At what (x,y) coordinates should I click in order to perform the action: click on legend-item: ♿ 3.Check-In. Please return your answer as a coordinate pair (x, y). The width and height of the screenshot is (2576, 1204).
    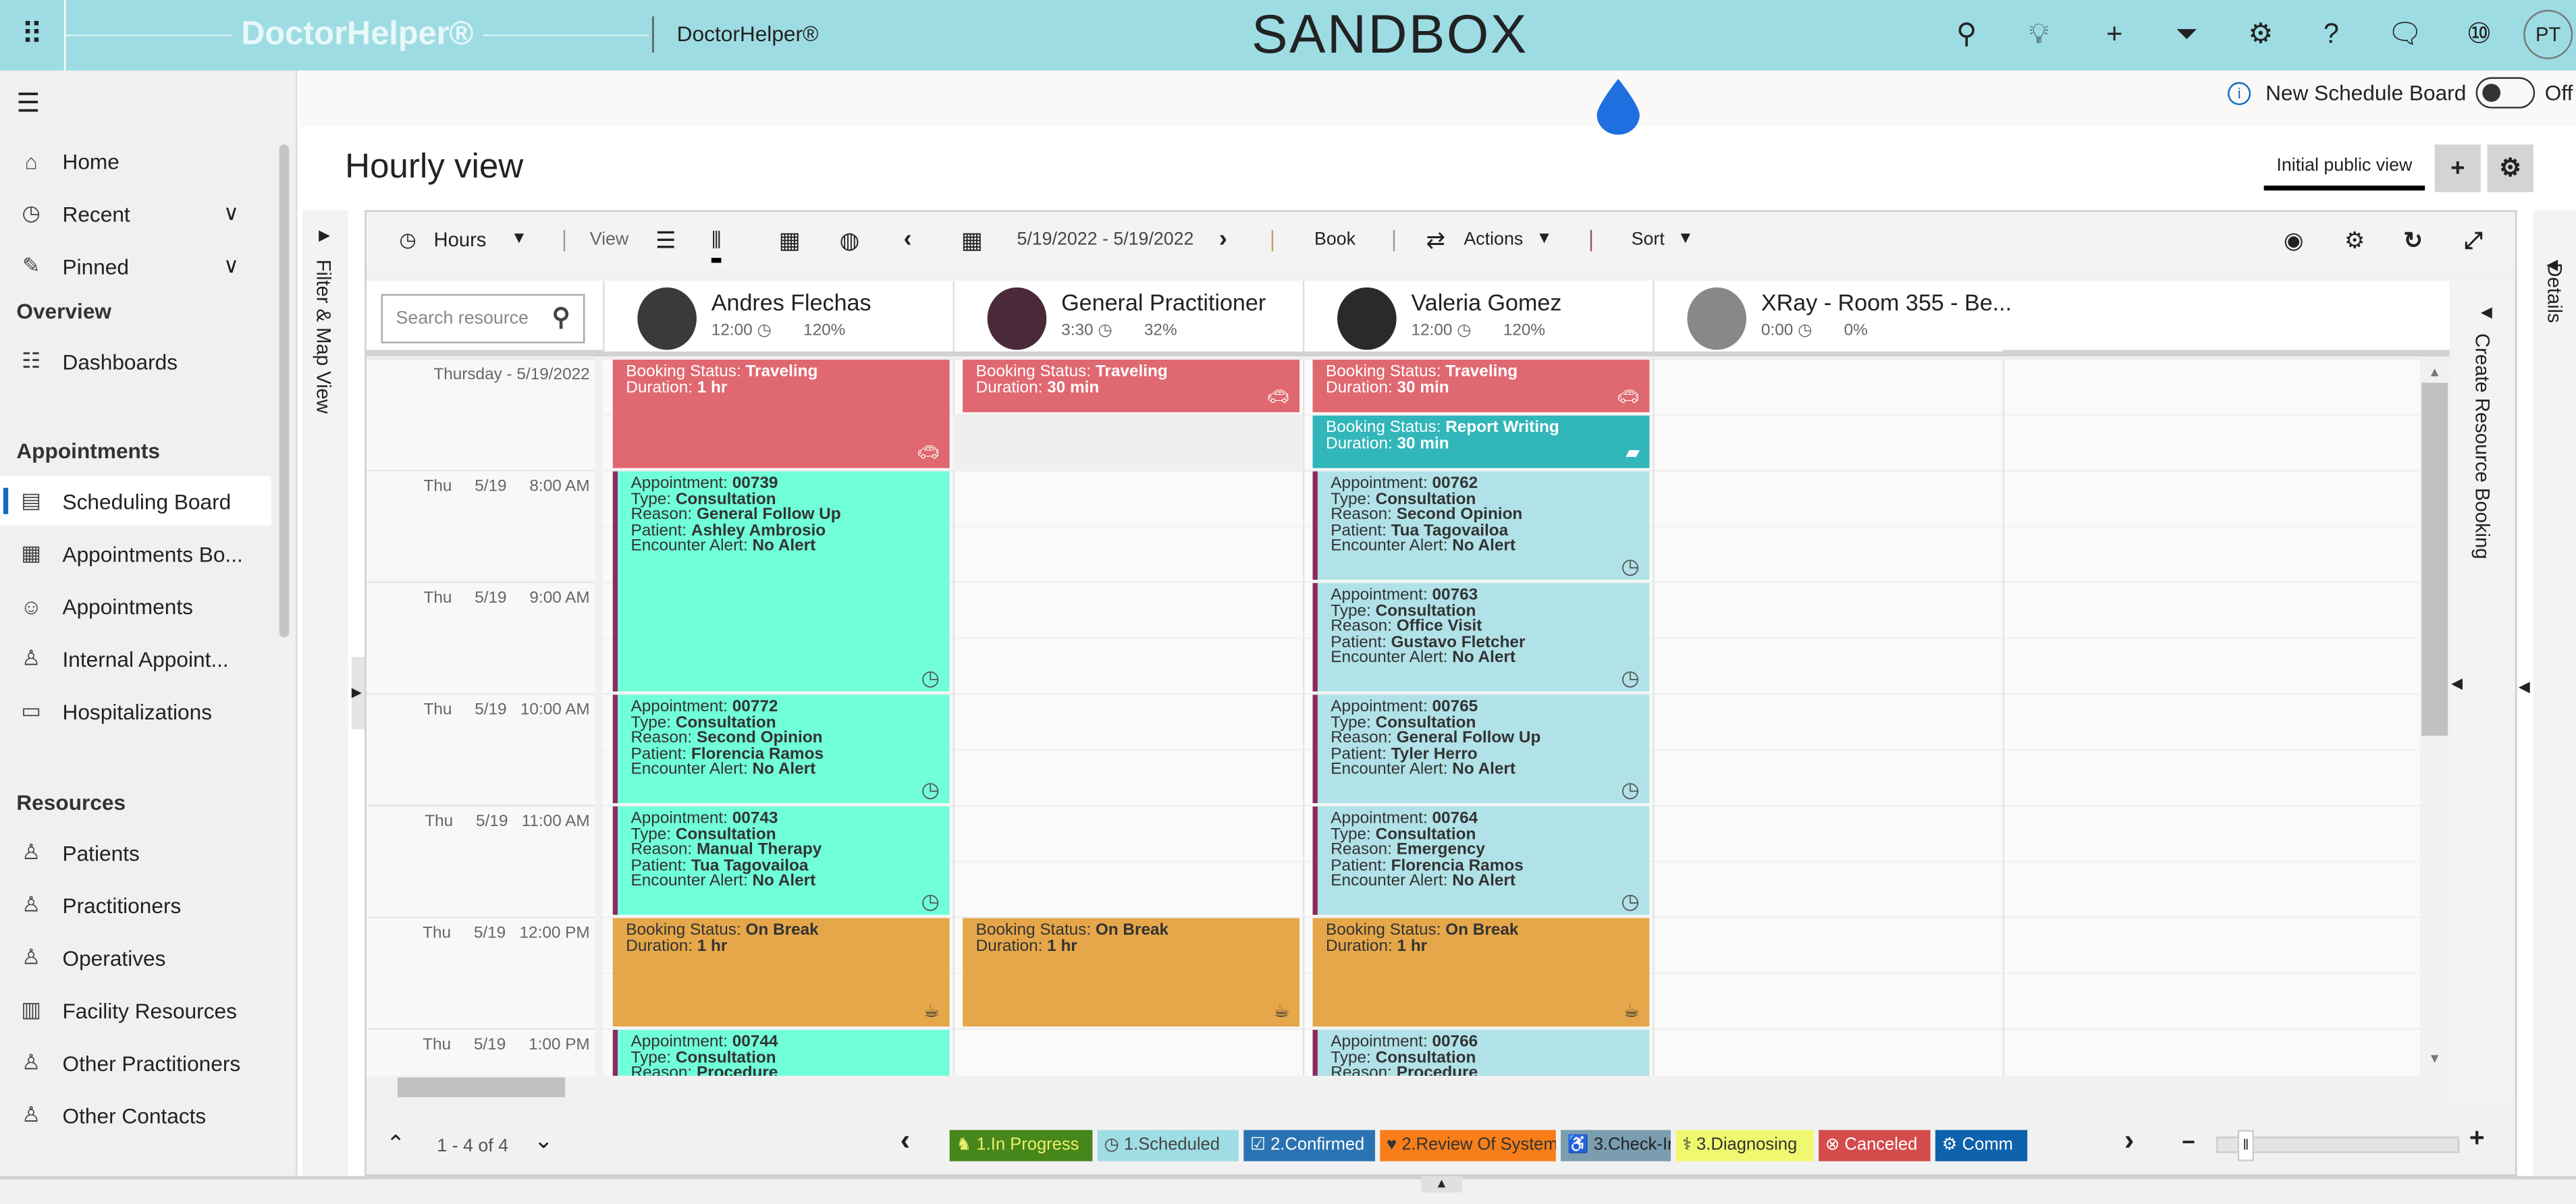
    Looking at the image, I should click on (1616, 1145).